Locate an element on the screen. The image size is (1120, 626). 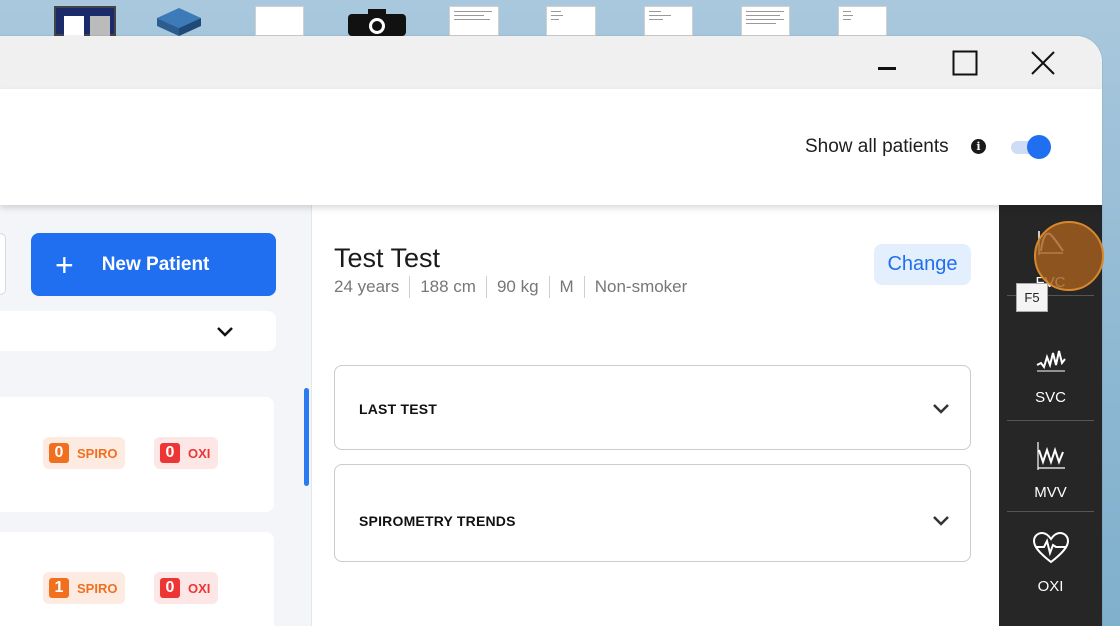
patient-height: 188 cm is located at coordinates (447, 287).